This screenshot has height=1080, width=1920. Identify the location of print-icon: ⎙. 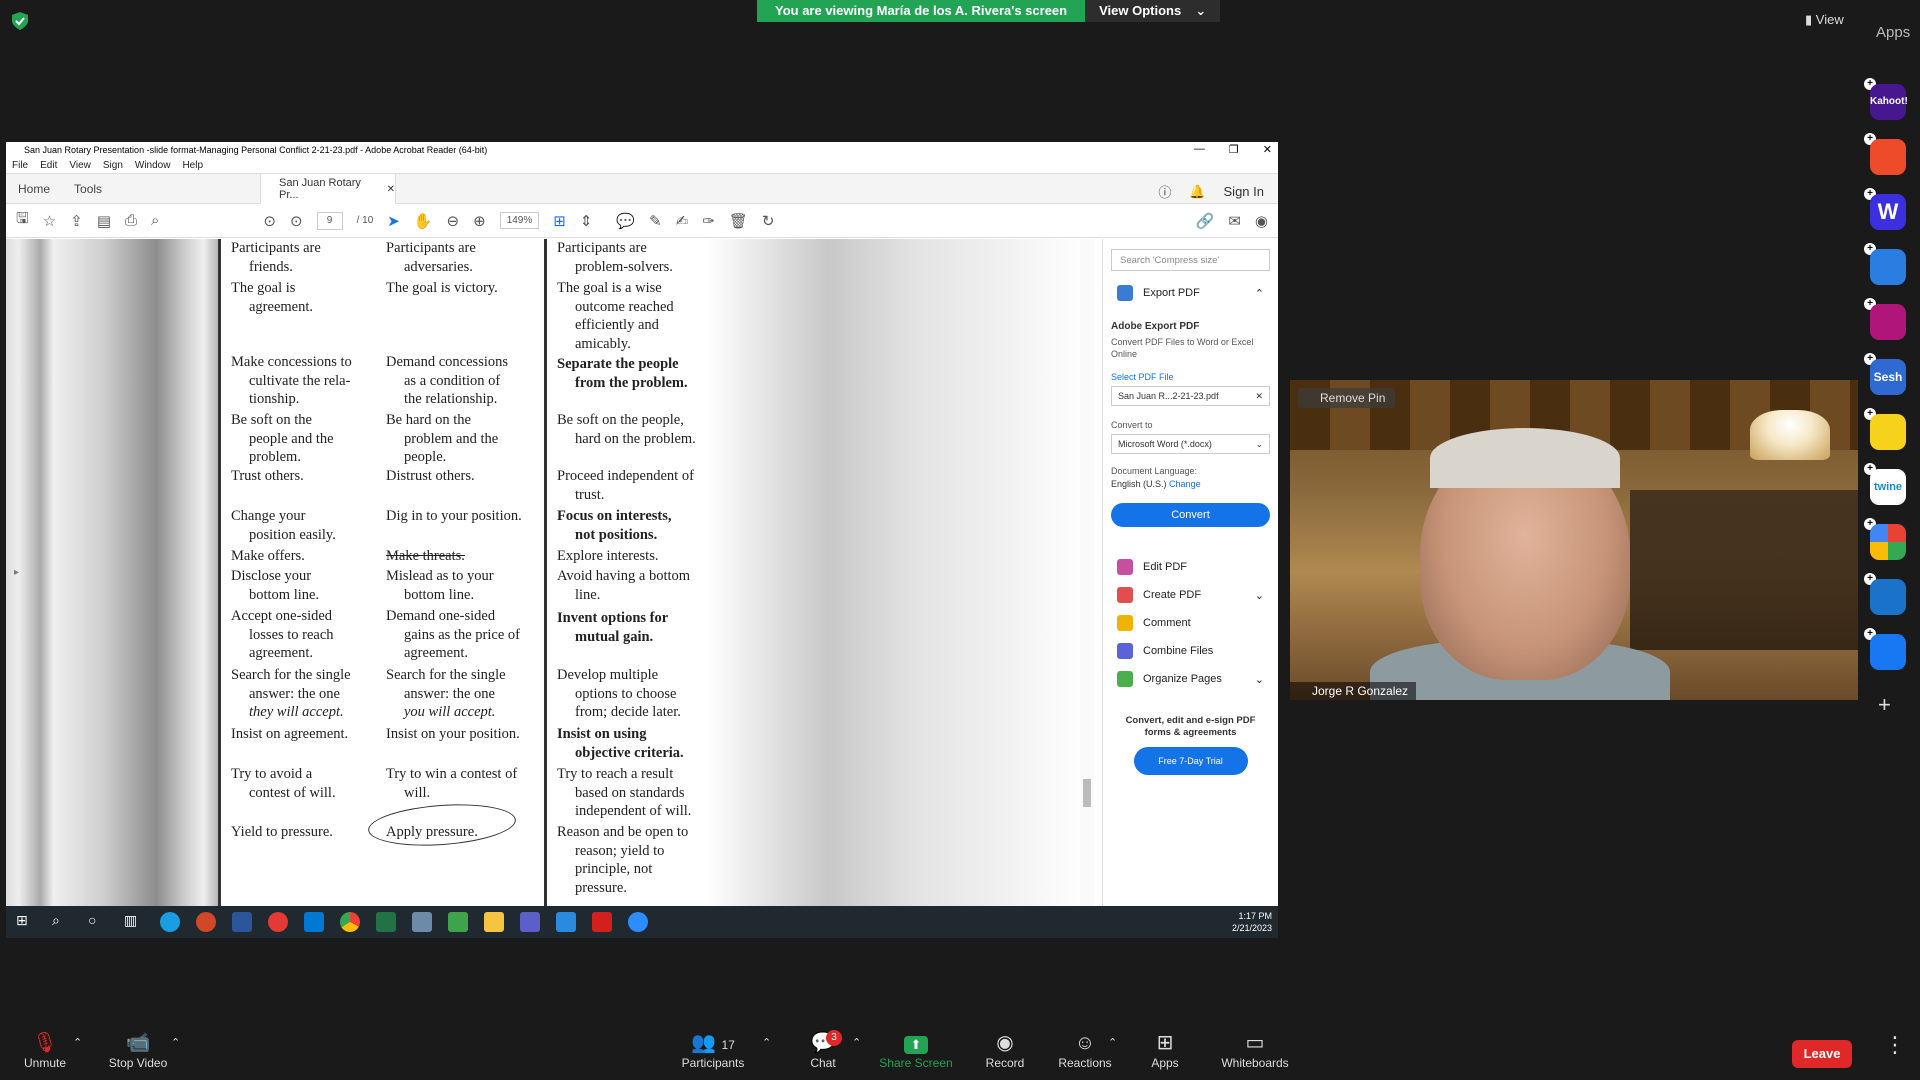
(131, 220).